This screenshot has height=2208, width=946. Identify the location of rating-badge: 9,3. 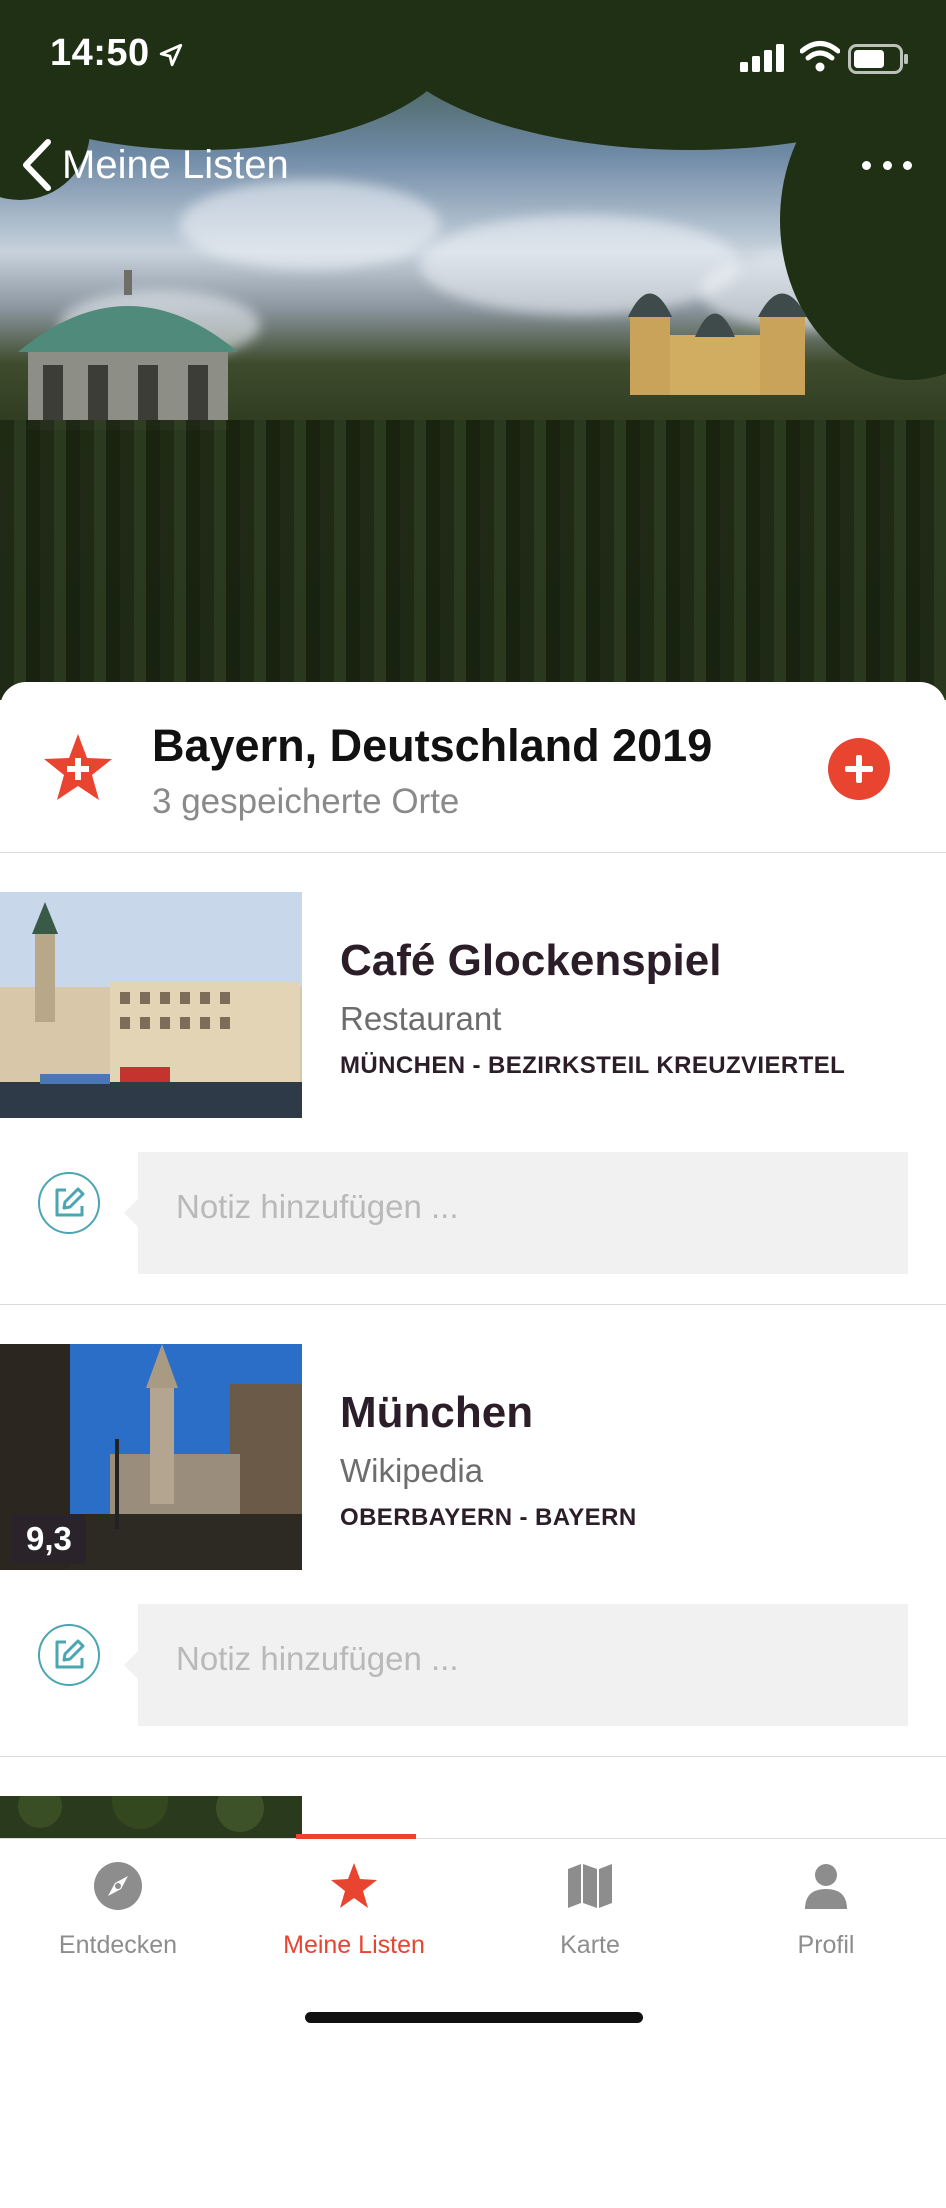
(49, 1539).